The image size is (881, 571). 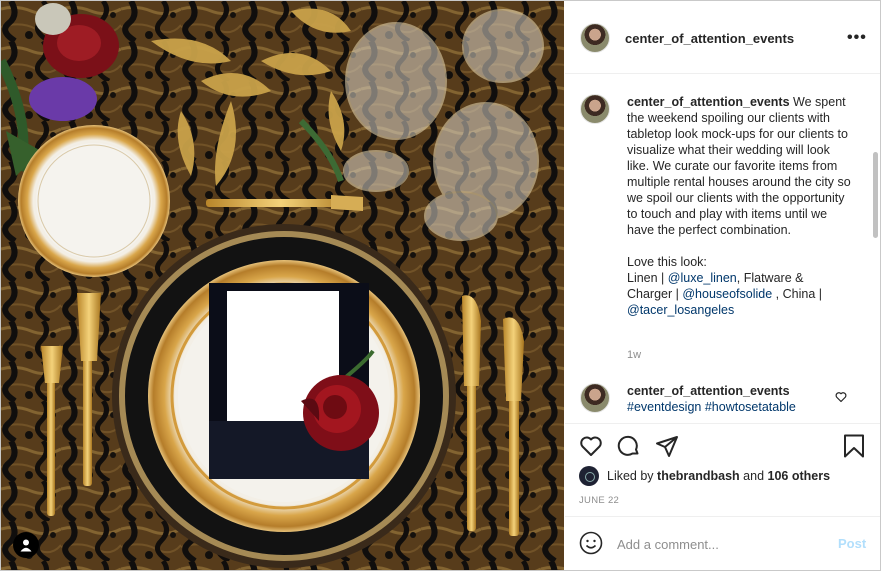 What do you see at coordinates (709, 38) in the screenshot?
I see `header-username: center_of_attention_events` at bounding box center [709, 38].